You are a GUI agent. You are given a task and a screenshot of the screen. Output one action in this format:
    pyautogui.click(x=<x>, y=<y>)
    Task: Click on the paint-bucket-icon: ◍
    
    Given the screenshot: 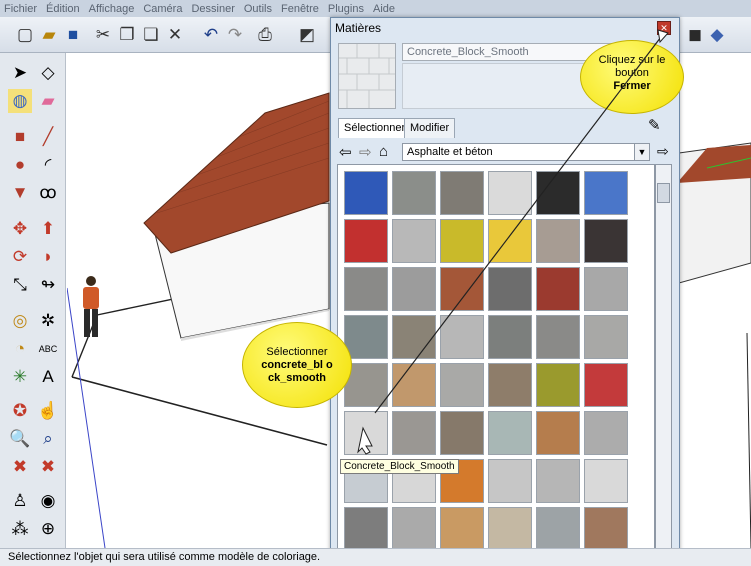 What is the action you would take?
    pyautogui.click(x=20, y=101)
    